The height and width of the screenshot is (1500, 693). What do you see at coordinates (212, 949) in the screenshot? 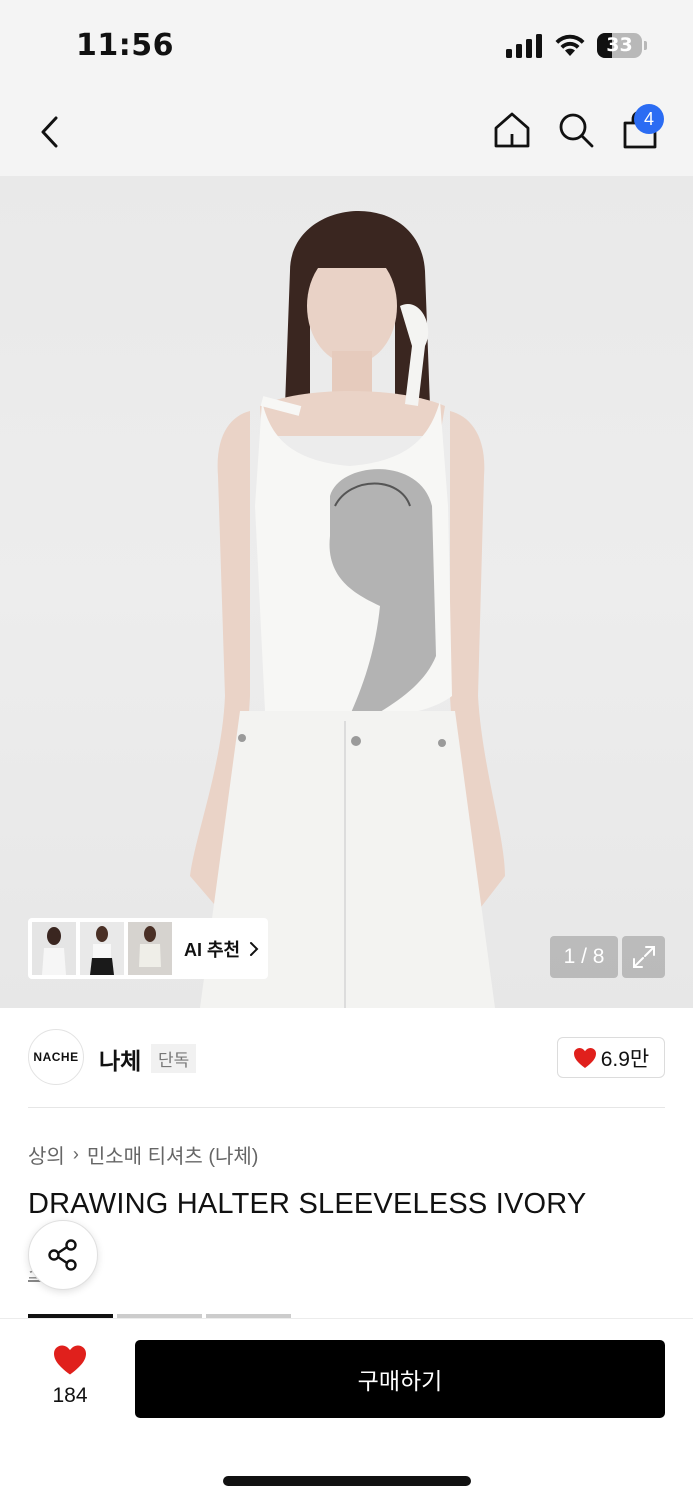
I see `ai-recommend-label: AI 추천` at bounding box center [212, 949].